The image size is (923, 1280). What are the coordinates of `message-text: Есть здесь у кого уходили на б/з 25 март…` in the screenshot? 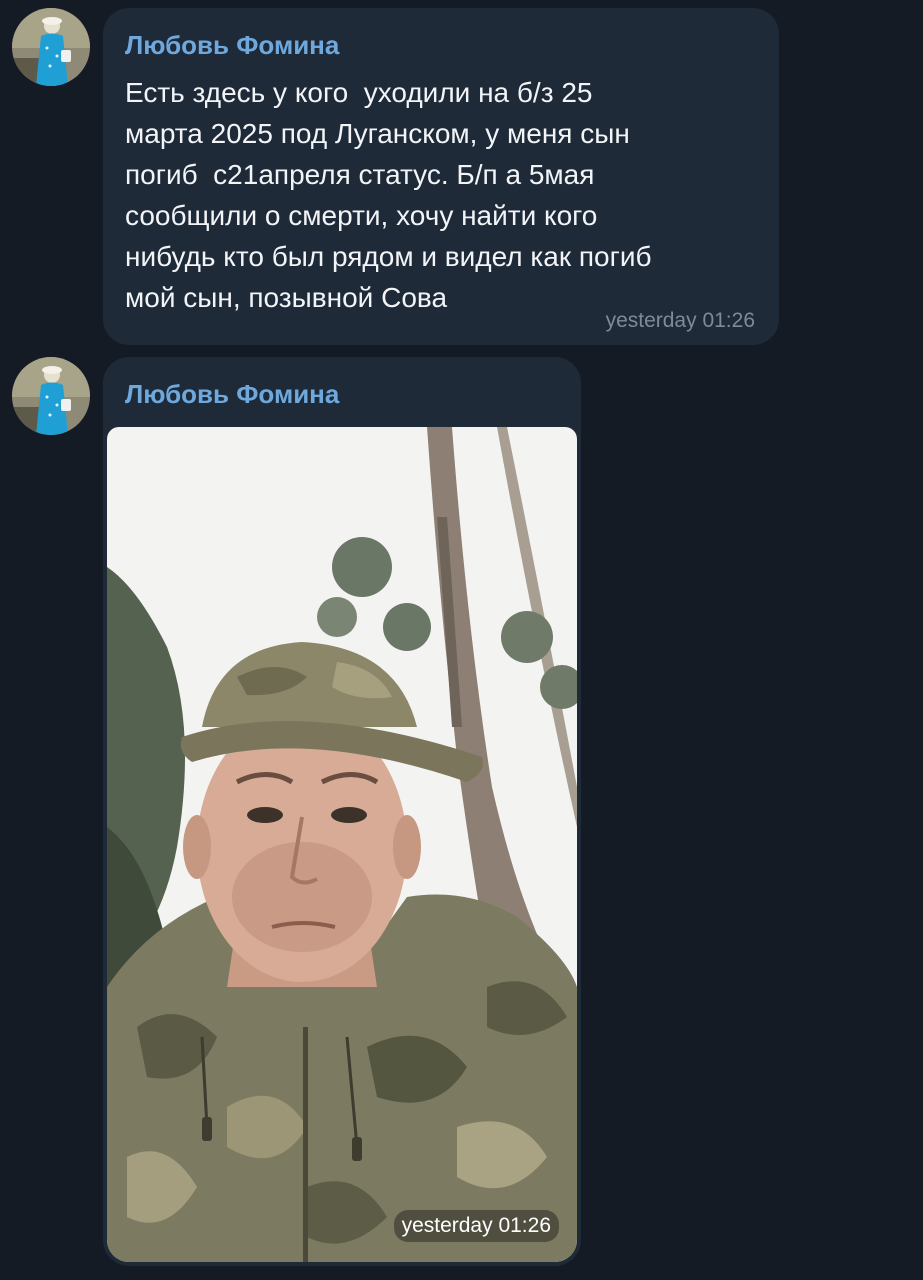 It's located at (388, 195).